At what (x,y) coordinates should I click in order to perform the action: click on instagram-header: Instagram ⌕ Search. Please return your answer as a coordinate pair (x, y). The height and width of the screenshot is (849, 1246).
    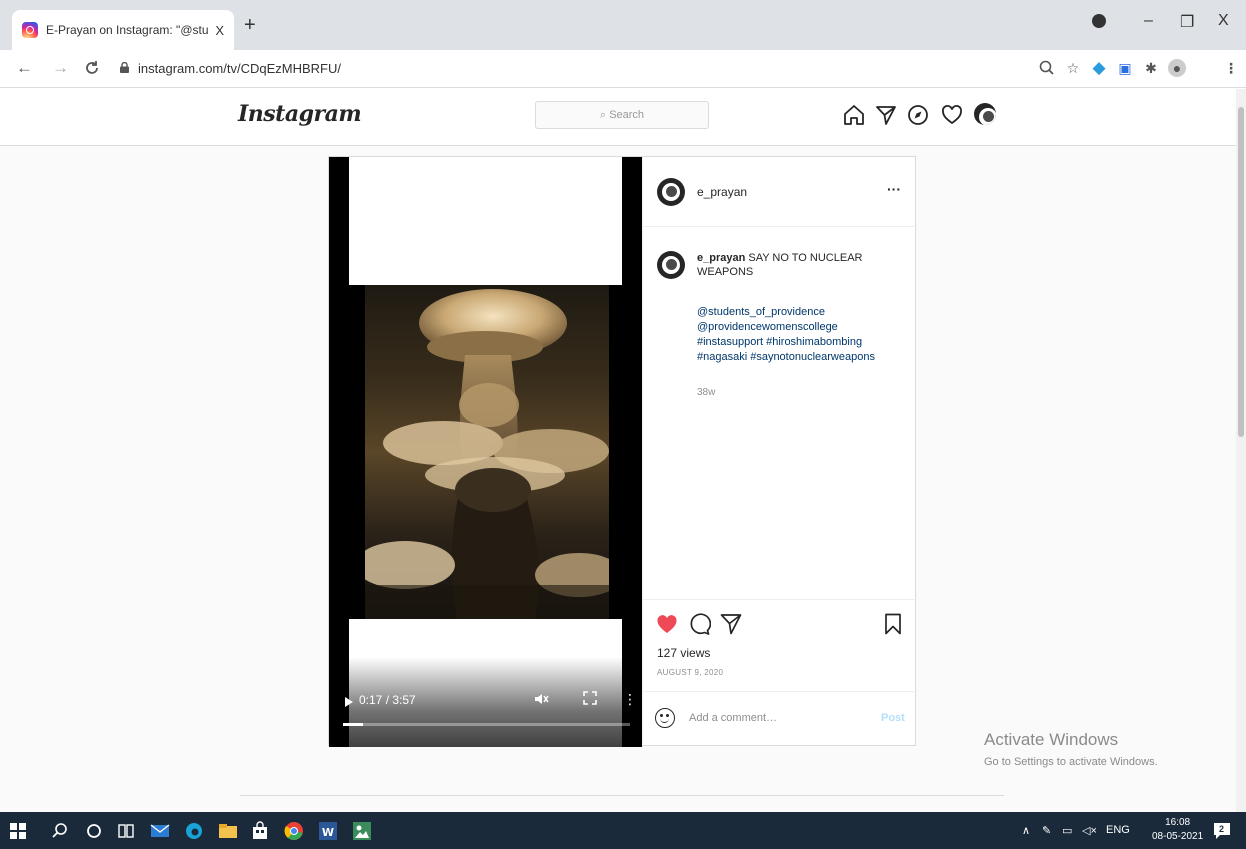
    Looking at the image, I should click on (618, 117).